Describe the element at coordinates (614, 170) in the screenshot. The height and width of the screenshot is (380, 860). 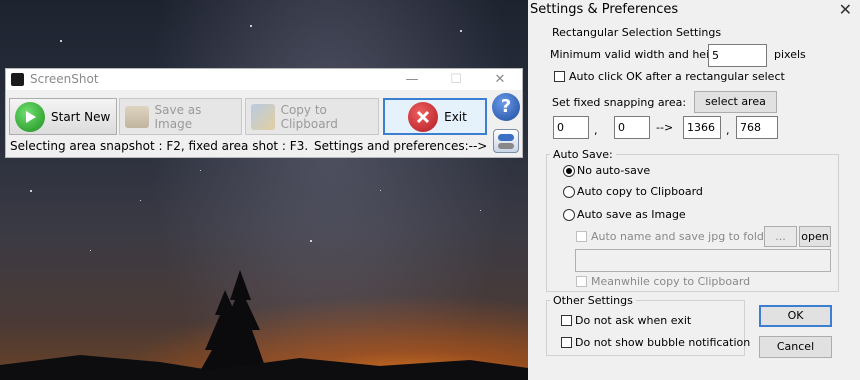
I see `no-autosave-label: No auto-save` at that location.